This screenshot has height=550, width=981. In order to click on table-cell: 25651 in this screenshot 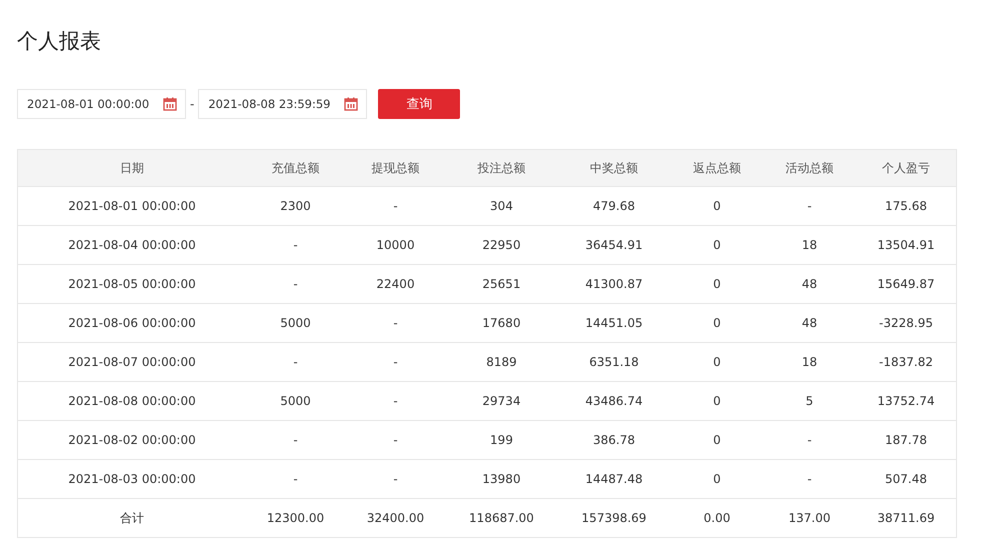, I will do `click(501, 284)`.